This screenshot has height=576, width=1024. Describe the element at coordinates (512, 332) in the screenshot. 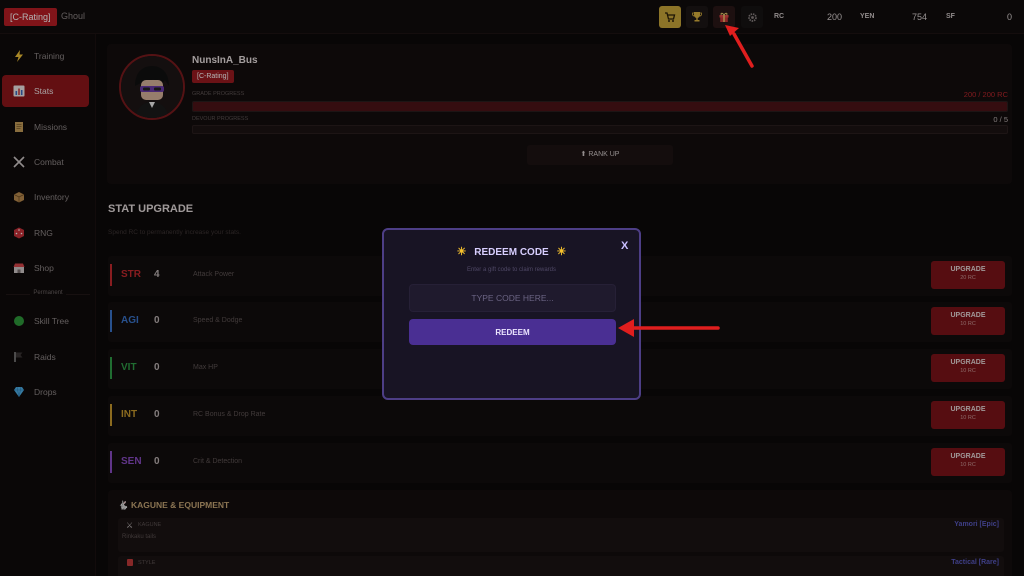

I see `redeem-button: REDEEM` at that location.